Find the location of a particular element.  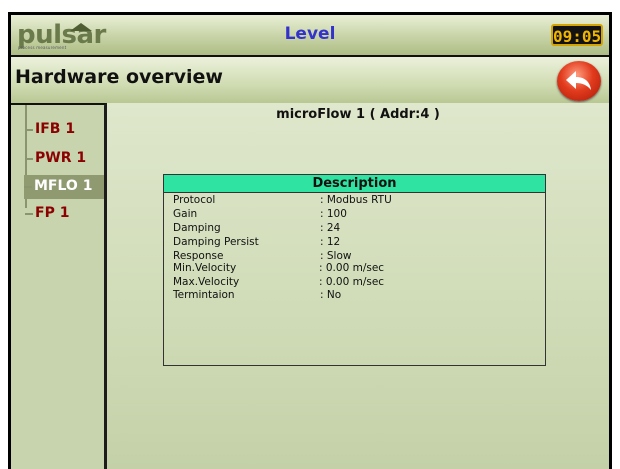

clock-display: 09:05 is located at coordinates (577, 35).